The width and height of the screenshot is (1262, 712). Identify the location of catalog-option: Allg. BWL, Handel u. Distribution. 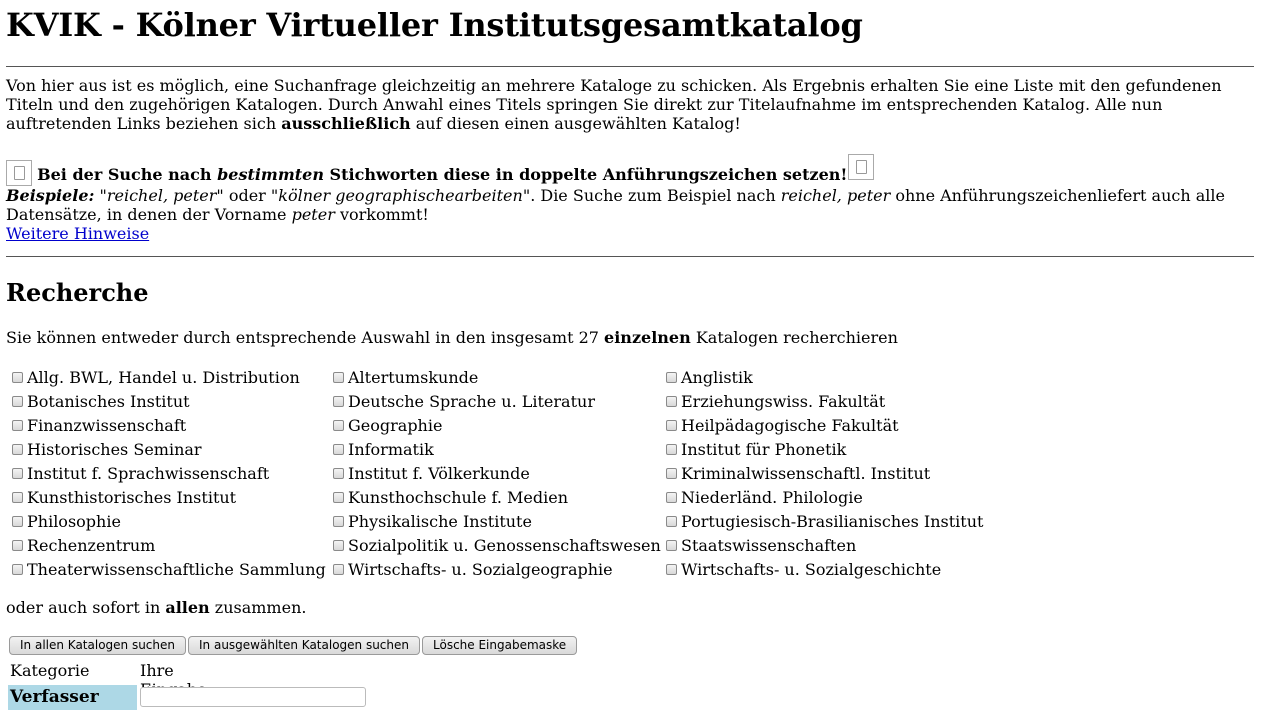
(169, 378).